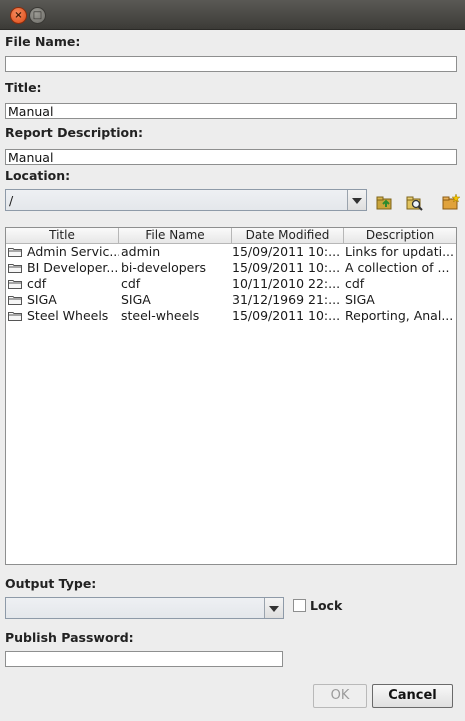 The width and height of the screenshot is (465, 721). I want to click on row-description: SIGA, so click(360, 299).